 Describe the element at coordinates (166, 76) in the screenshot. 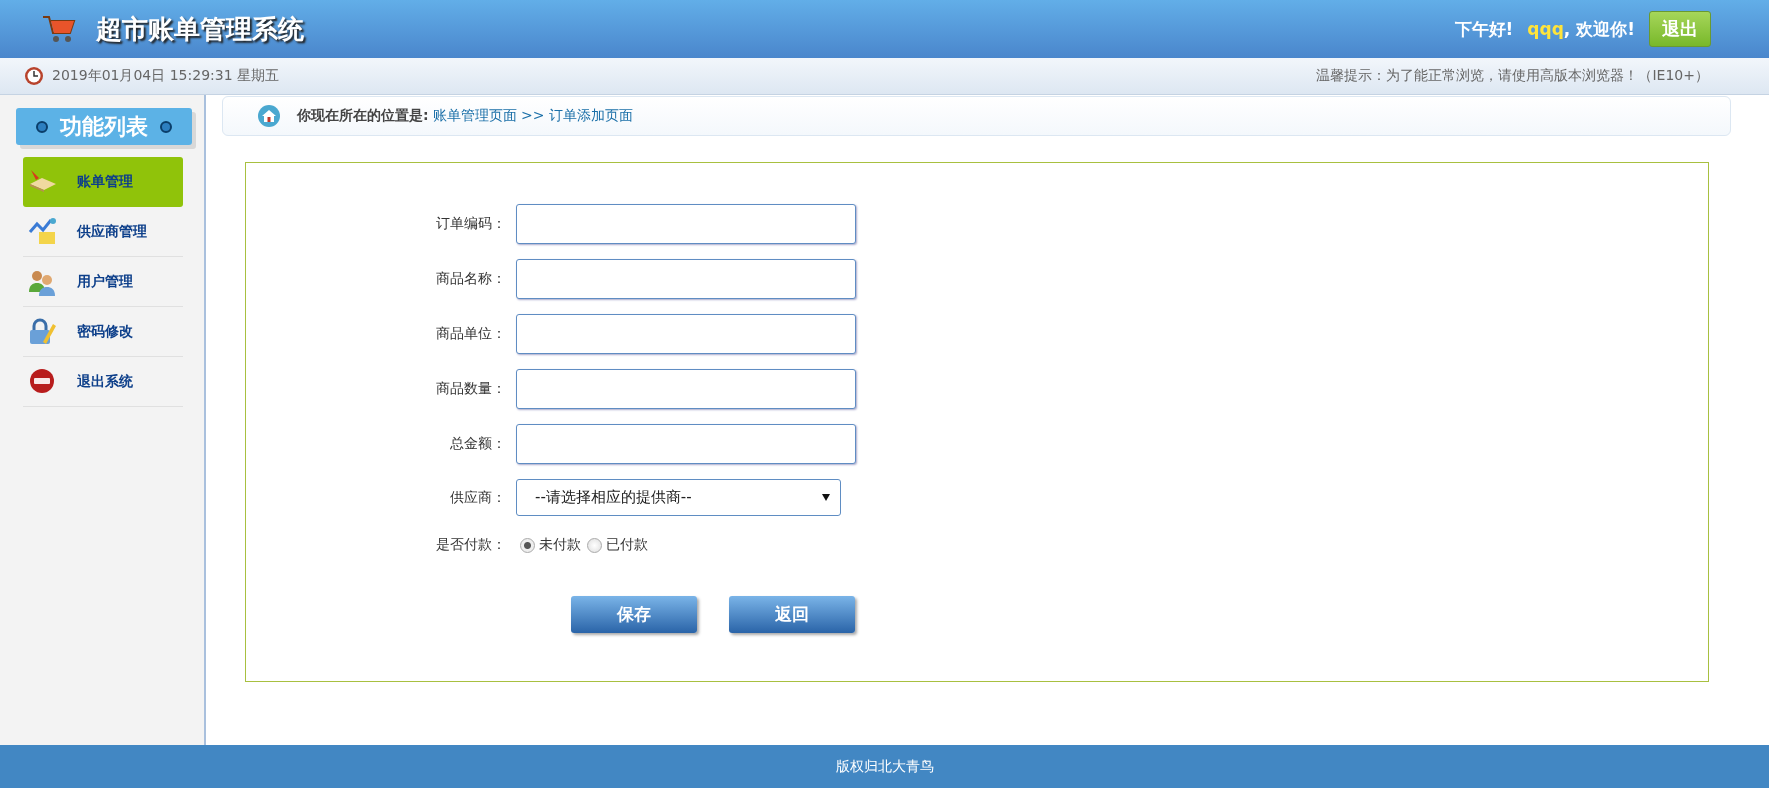

I see `date-time: 2019年01月04日 15:29:31 星期五` at that location.